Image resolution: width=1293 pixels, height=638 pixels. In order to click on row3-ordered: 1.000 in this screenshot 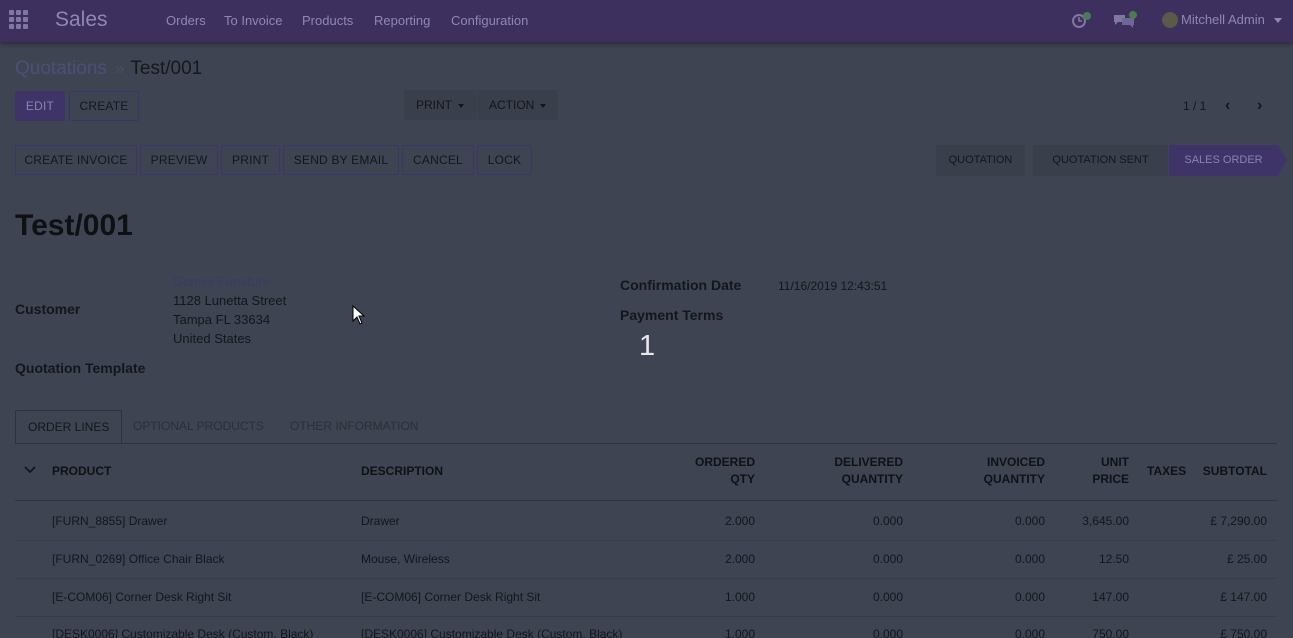, I will do `click(705, 597)`.